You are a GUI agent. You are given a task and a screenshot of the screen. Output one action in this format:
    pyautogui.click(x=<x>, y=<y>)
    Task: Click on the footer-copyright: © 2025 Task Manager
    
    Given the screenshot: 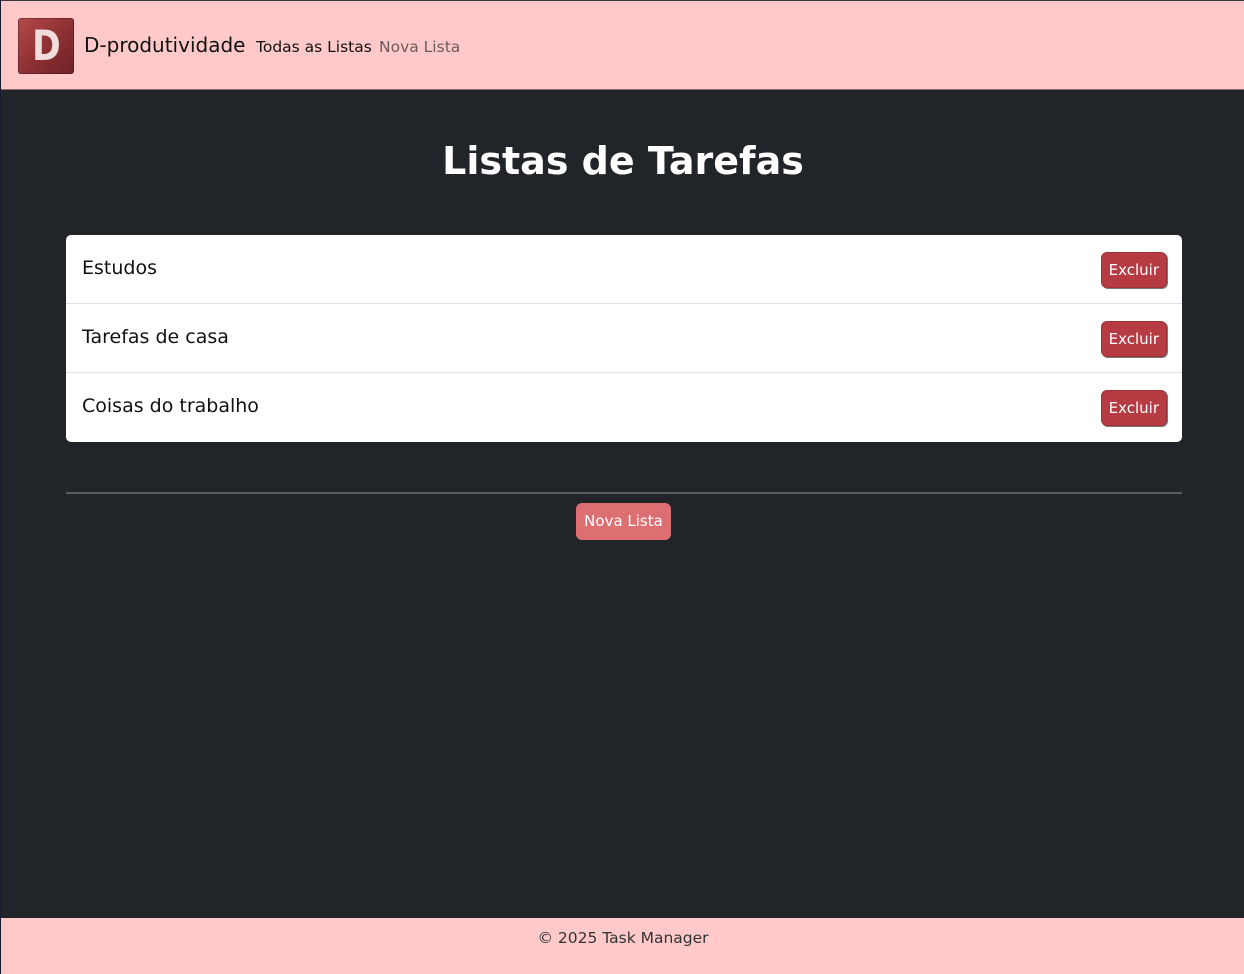 What is the action you would take?
    pyautogui.click(x=623, y=938)
    